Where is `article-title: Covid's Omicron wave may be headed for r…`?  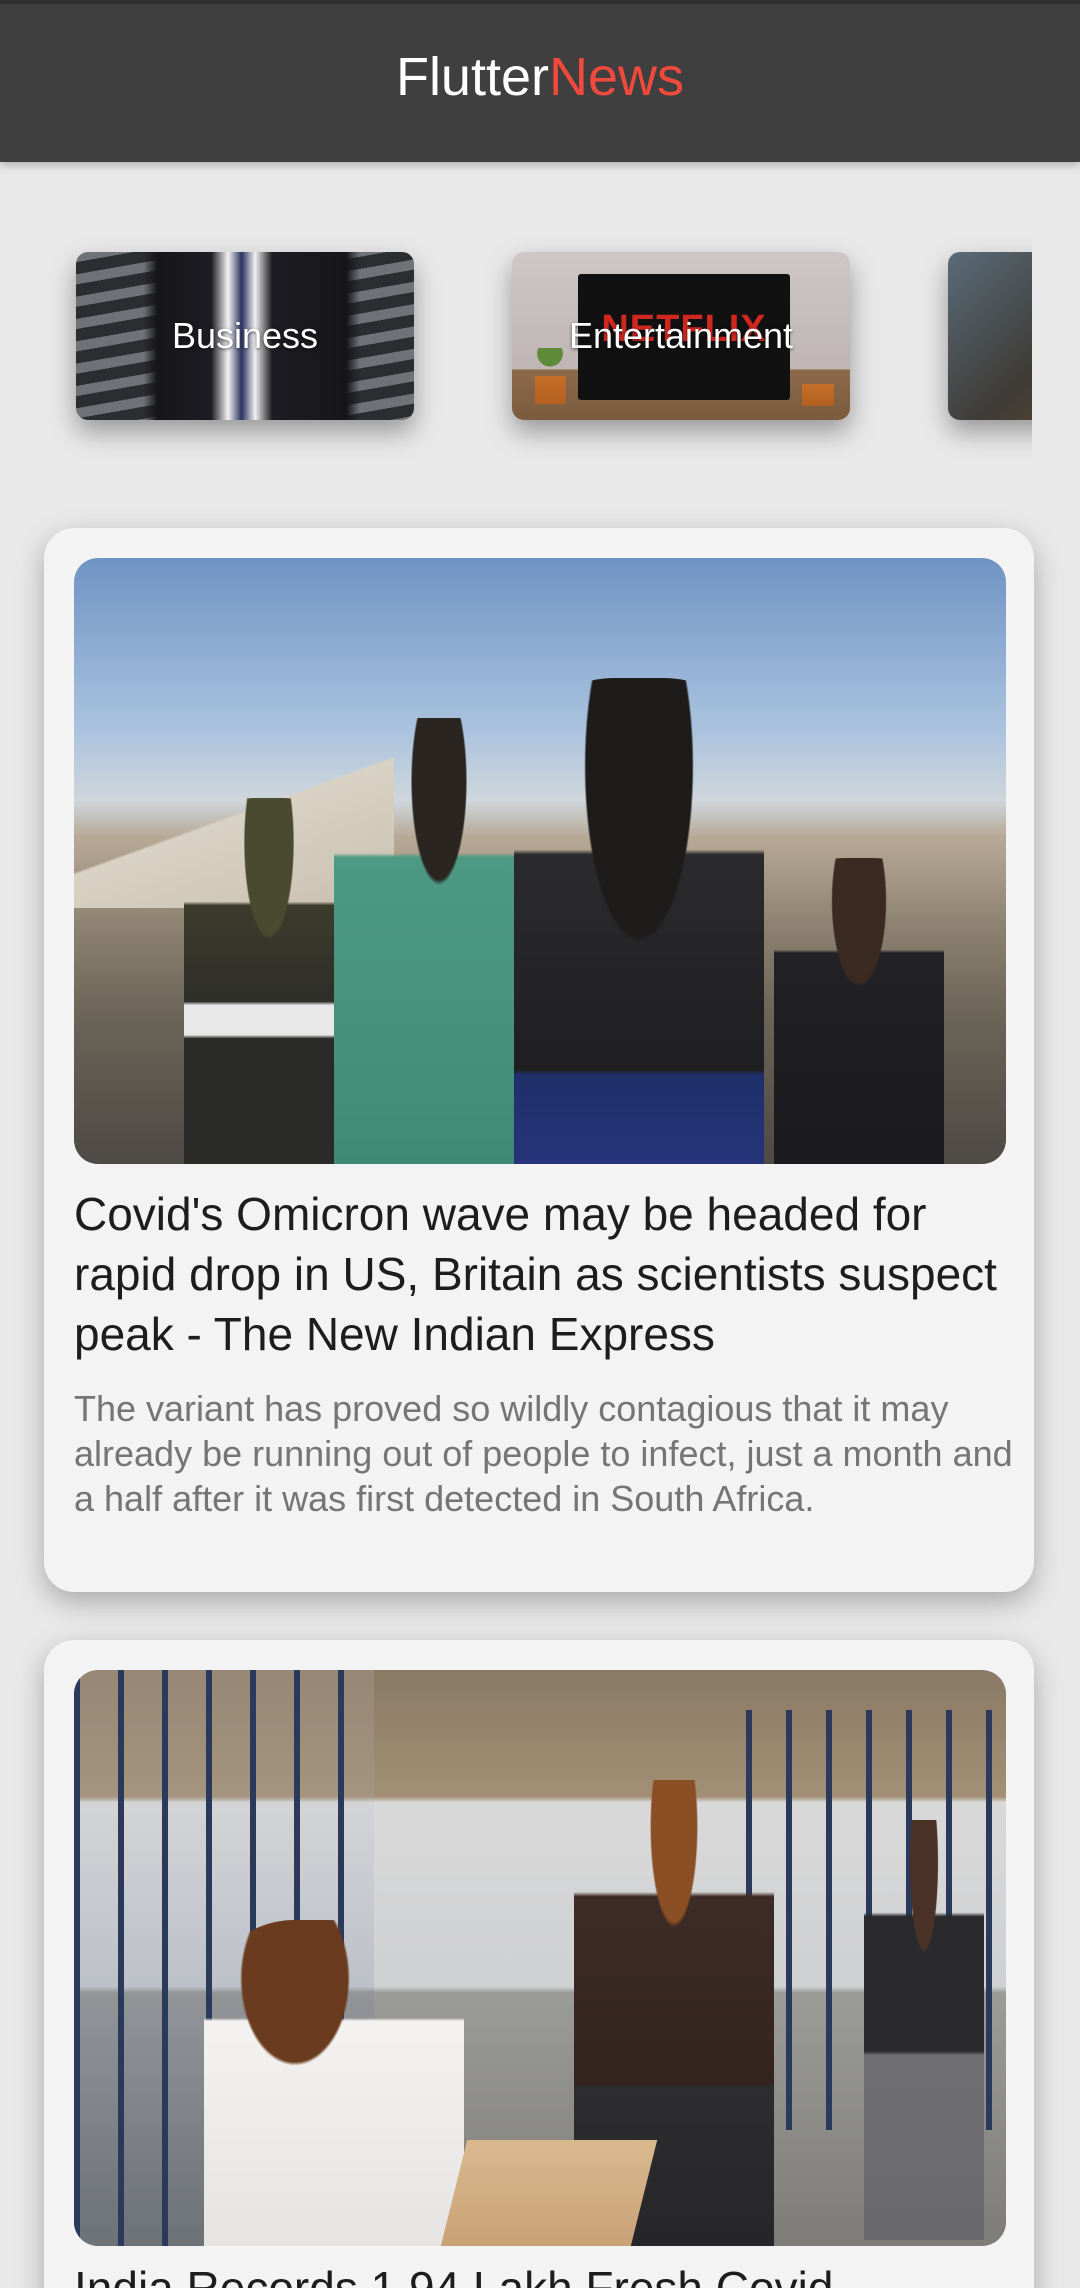
article-title: Covid's Omicron wave may be headed for r… is located at coordinates (535, 1274).